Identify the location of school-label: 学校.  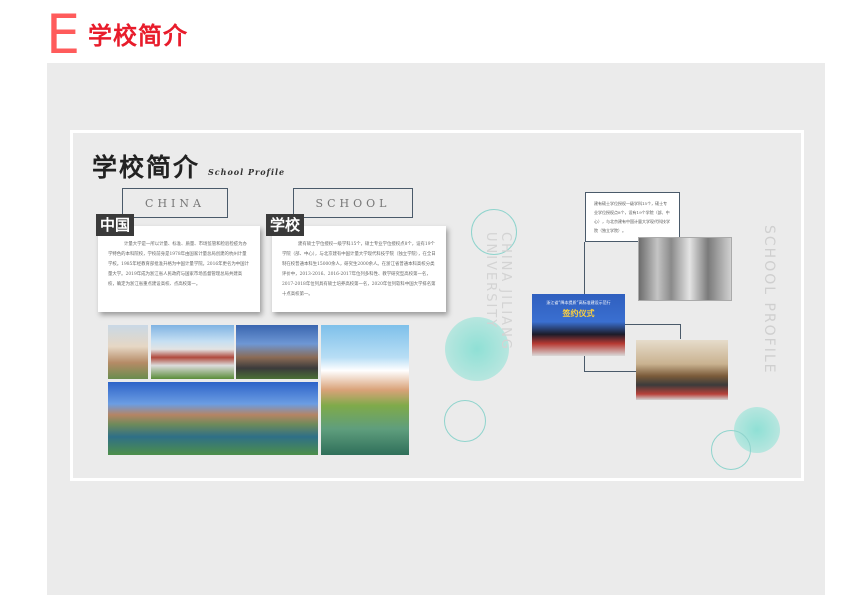
(285, 225).